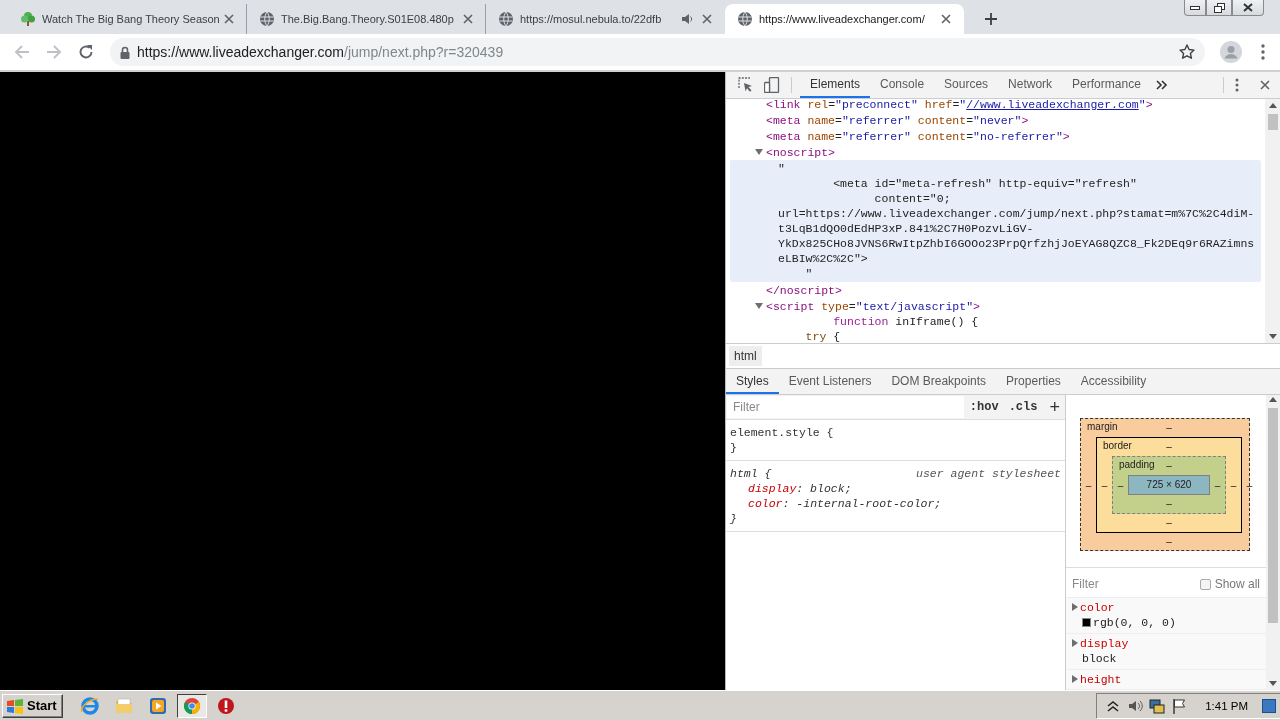  What do you see at coordinates (1097, 607) in the screenshot?
I see `property-name: color` at bounding box center [1097, 607].